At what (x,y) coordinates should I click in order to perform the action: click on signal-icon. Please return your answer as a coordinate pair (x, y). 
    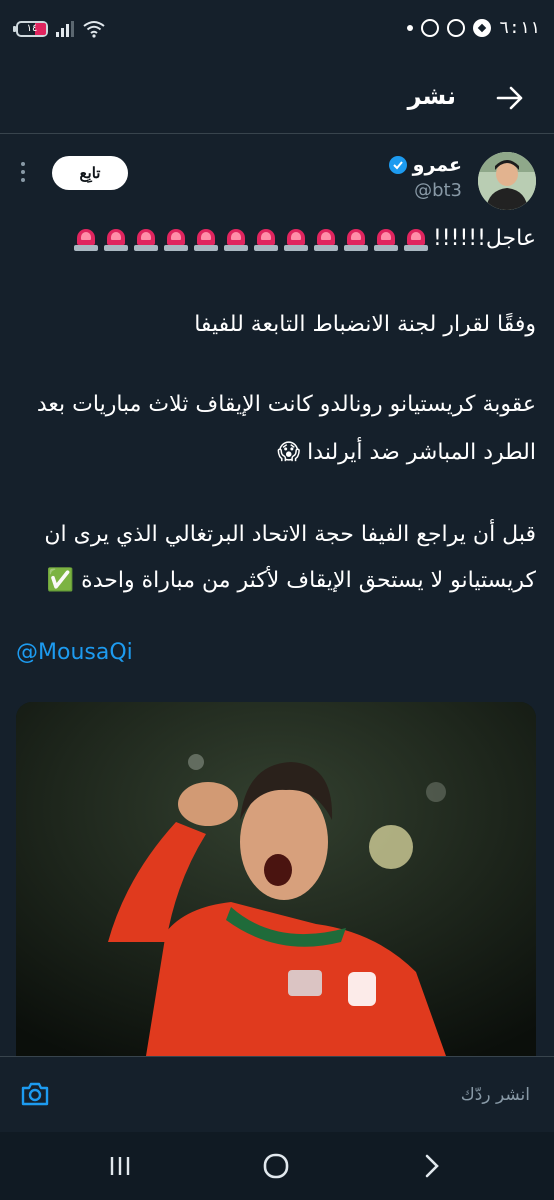
    Looking at the image, I should click on (65, 29).